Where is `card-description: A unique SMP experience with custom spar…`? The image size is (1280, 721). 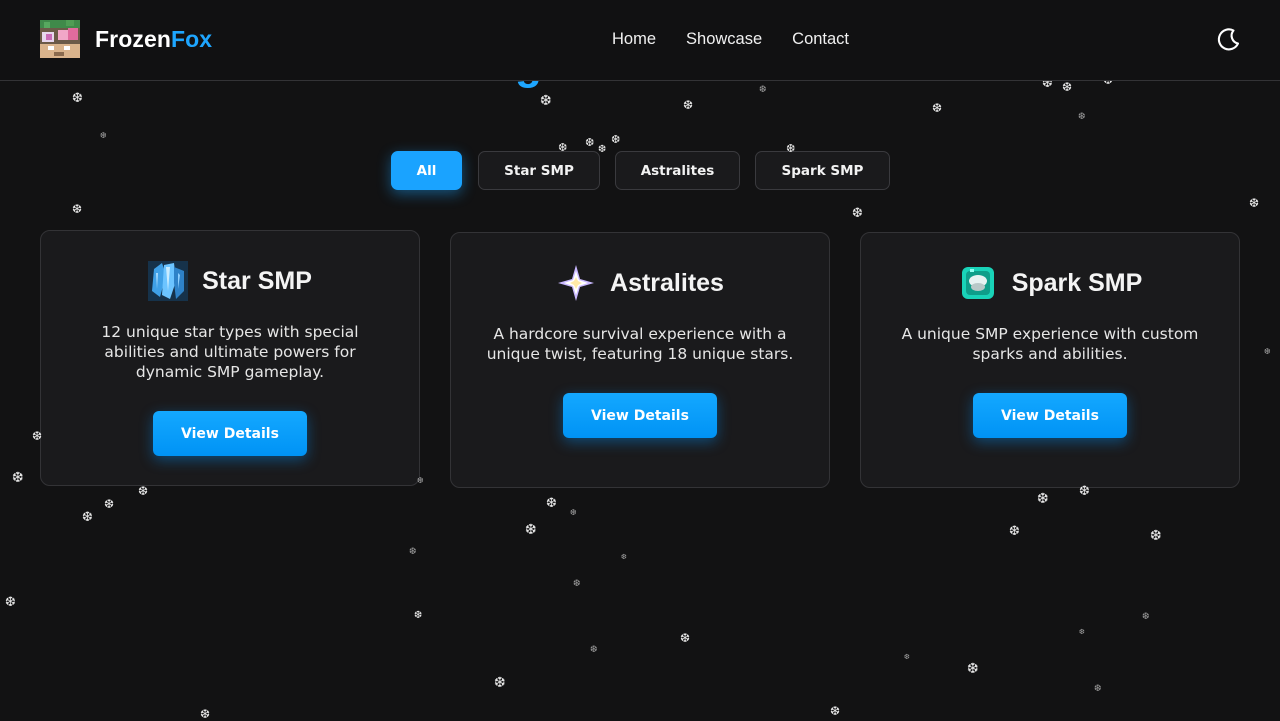 card-description: A unique SMP experience with custom spar… is located at coordinates (1050, 344).